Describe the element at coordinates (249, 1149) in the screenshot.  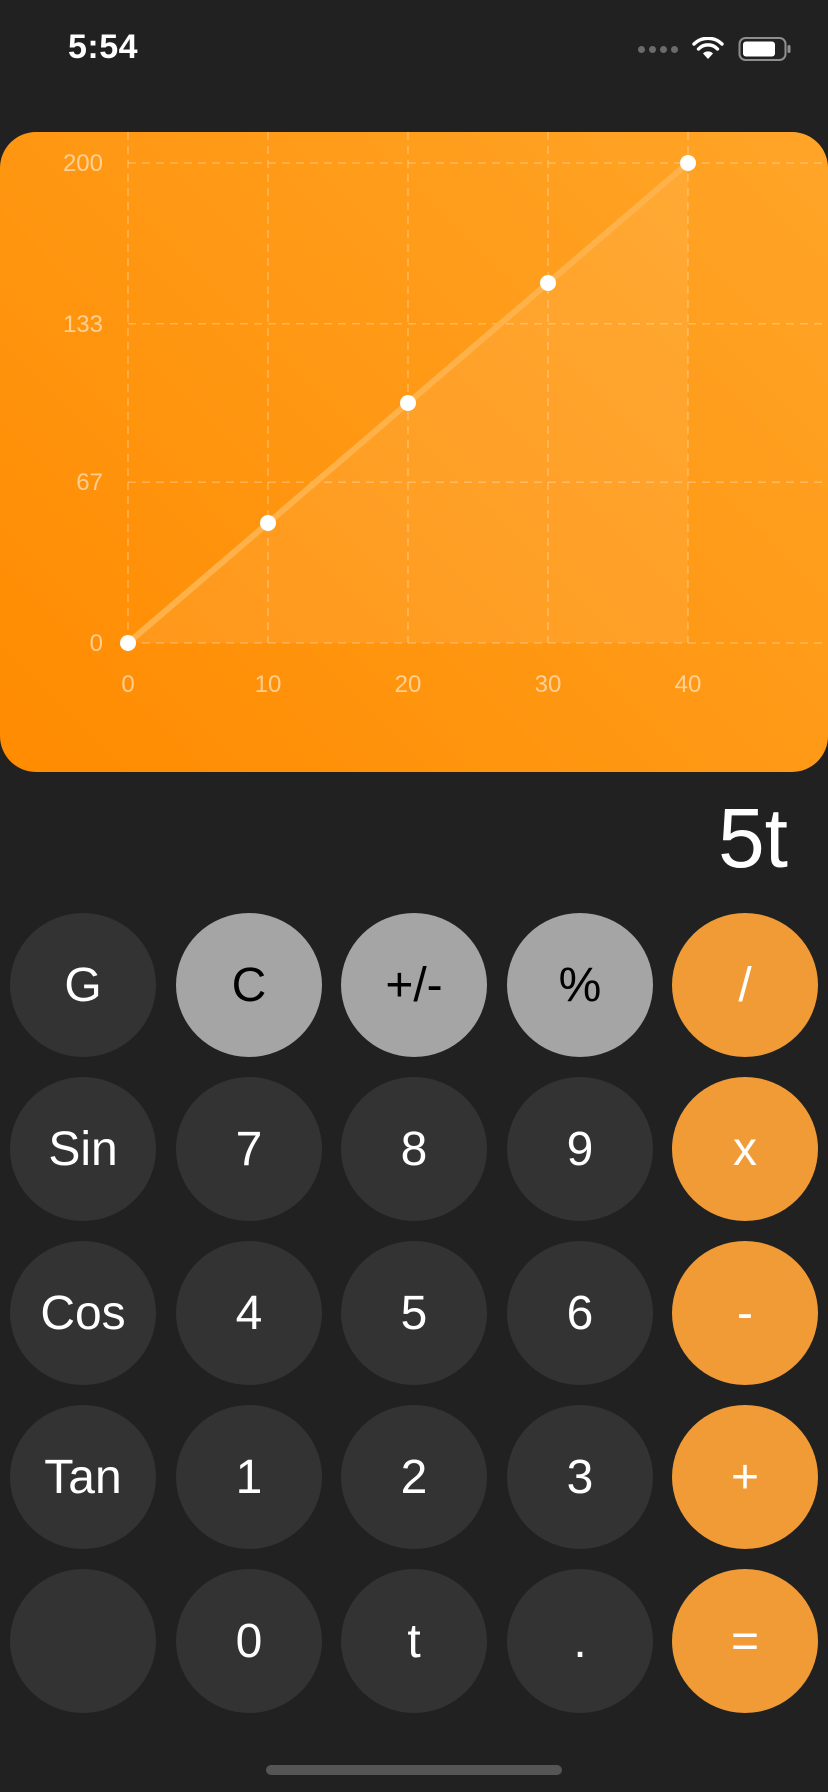
I see `key-7-button: 7` at that location.